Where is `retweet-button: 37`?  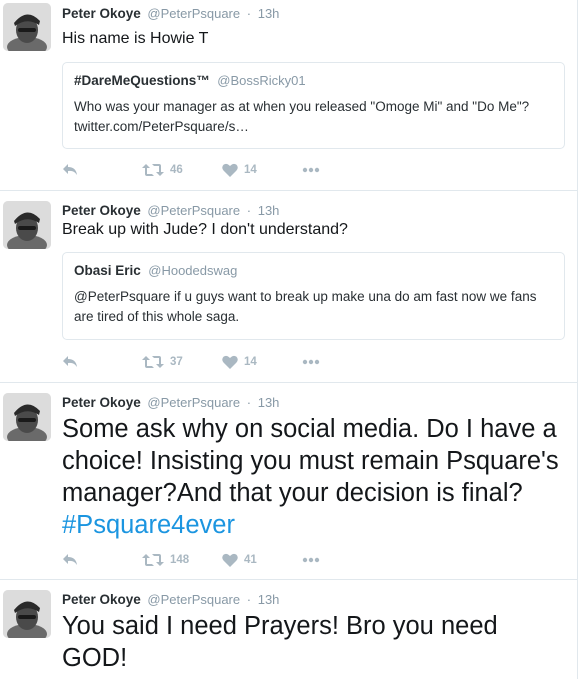
retweet-button: 37 is located at coordinates (162, 362).